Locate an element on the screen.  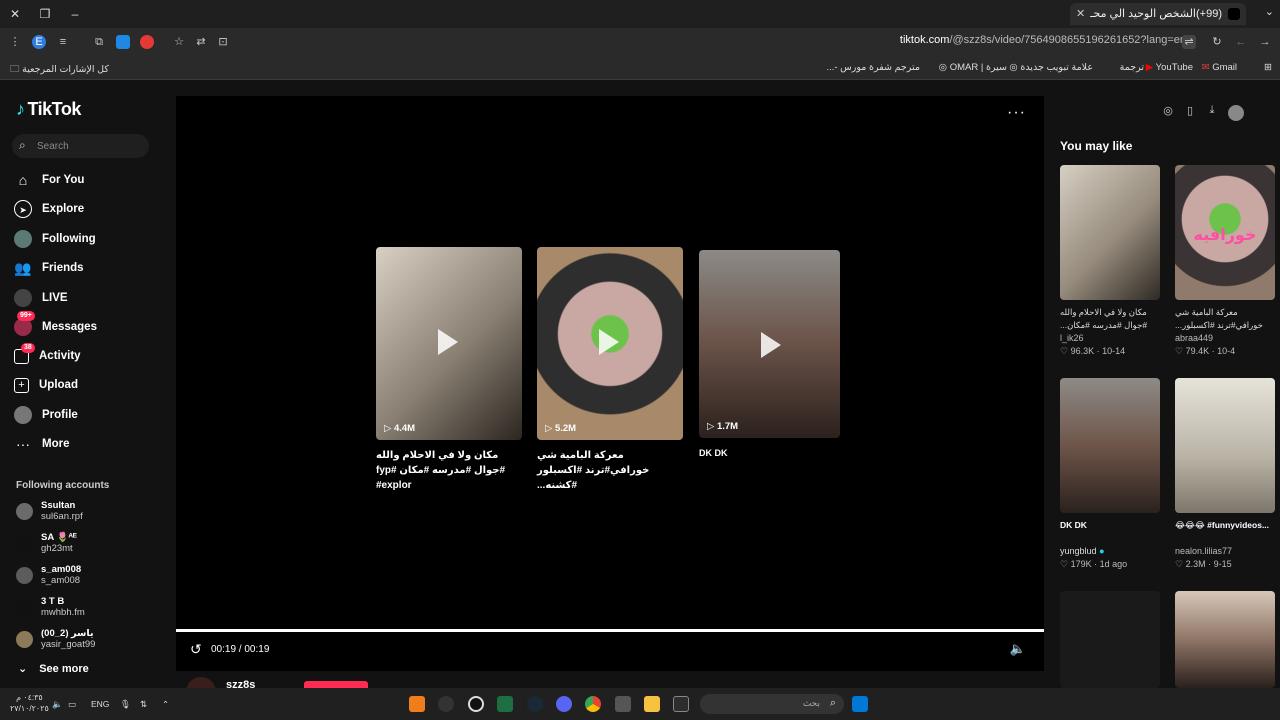
nav-friends: 👥 Friends is located at coordinates (48, 268).